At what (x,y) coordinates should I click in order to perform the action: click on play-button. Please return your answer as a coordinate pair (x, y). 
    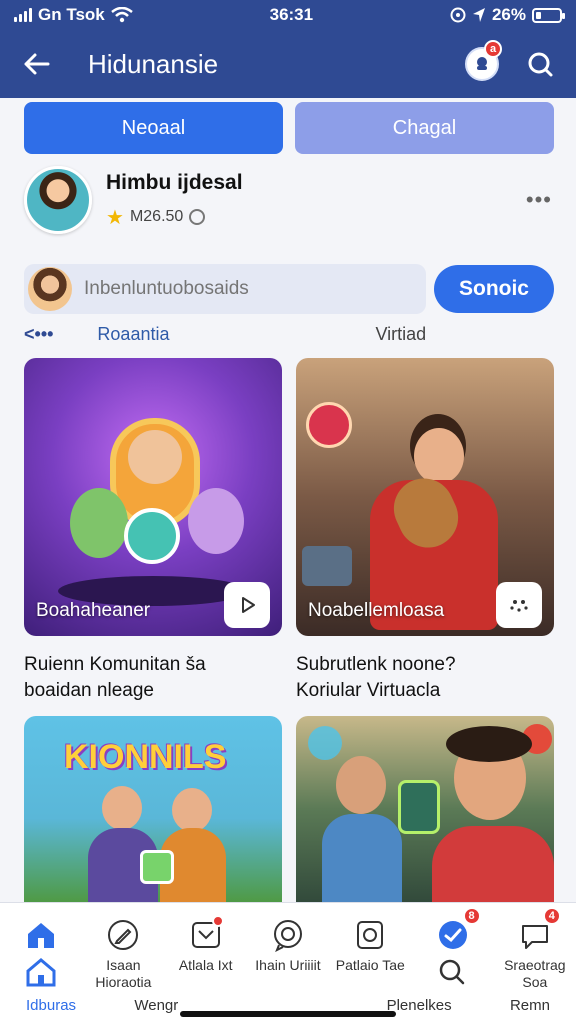
    Looking at the image, I should click on (247, 605).